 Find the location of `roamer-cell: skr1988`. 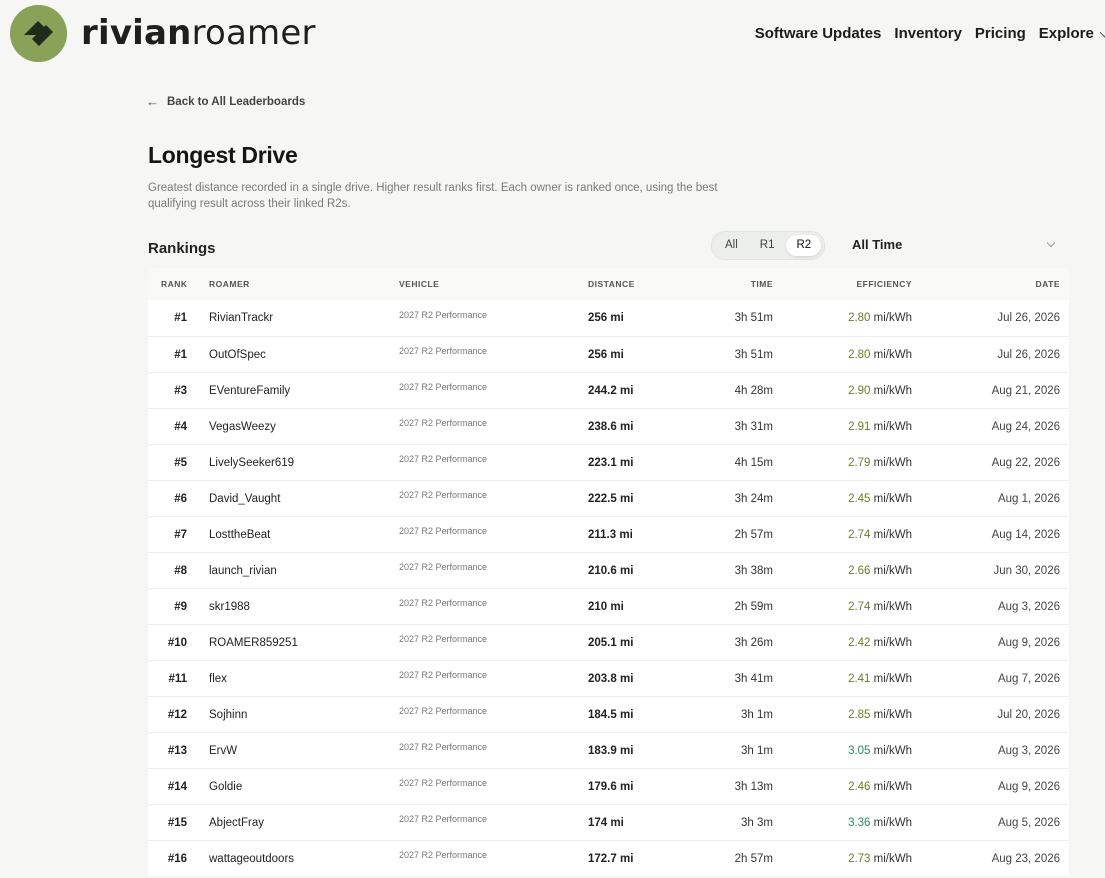

roamer-cell: skr1988 is located at coordinates (304, 607).